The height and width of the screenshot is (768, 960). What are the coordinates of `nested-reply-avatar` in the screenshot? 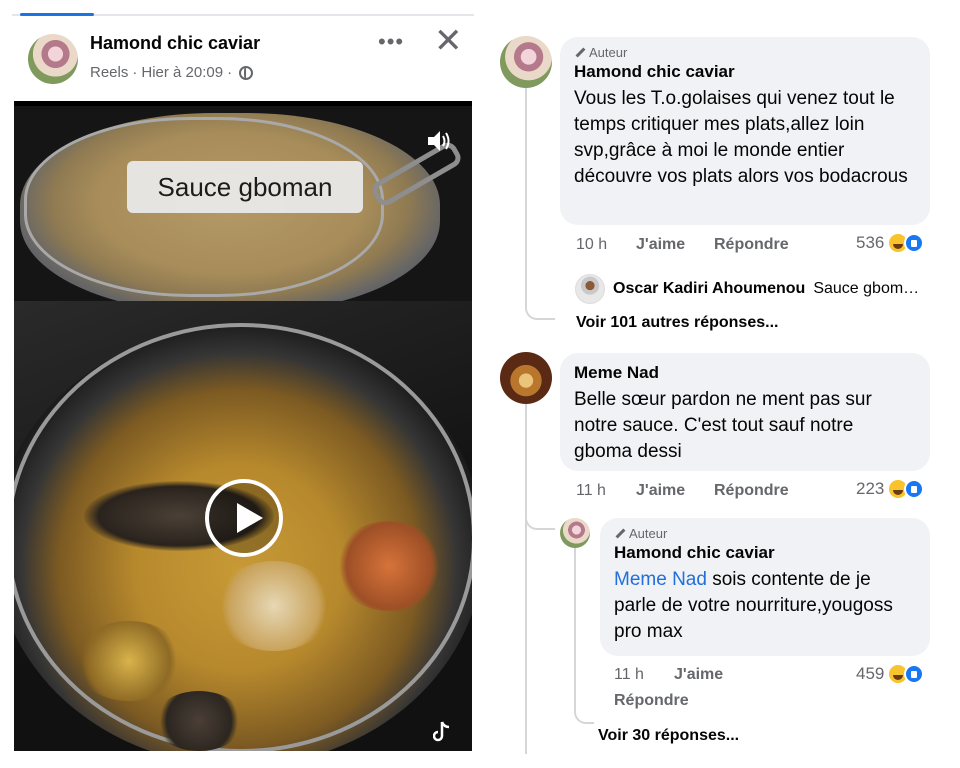 It's located at (575, 533).